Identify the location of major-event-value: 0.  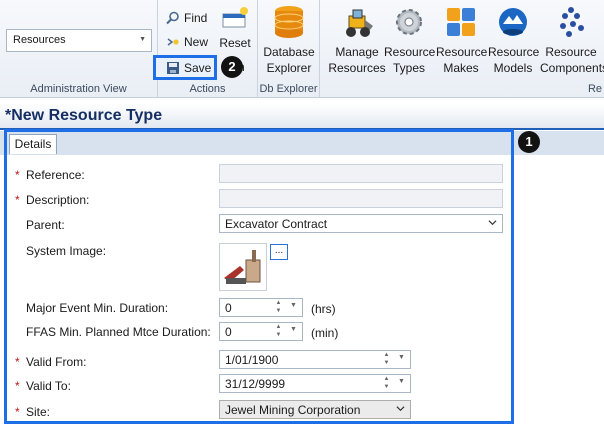
(228, 308).